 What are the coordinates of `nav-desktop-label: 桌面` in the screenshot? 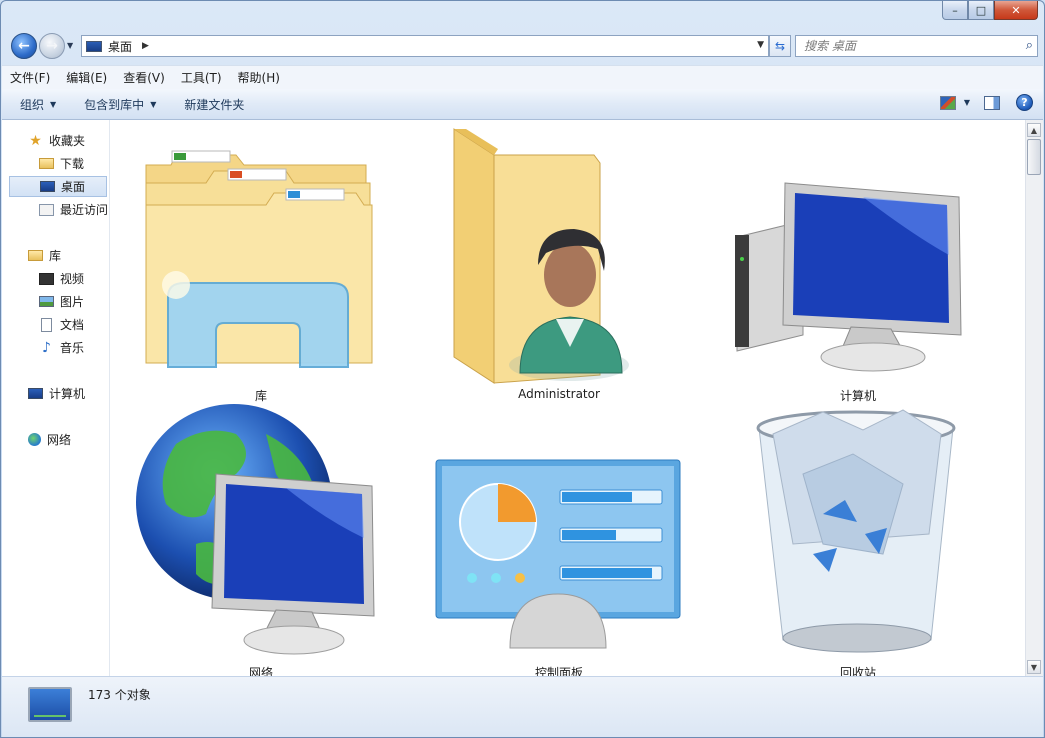 It's located at (73, 187).